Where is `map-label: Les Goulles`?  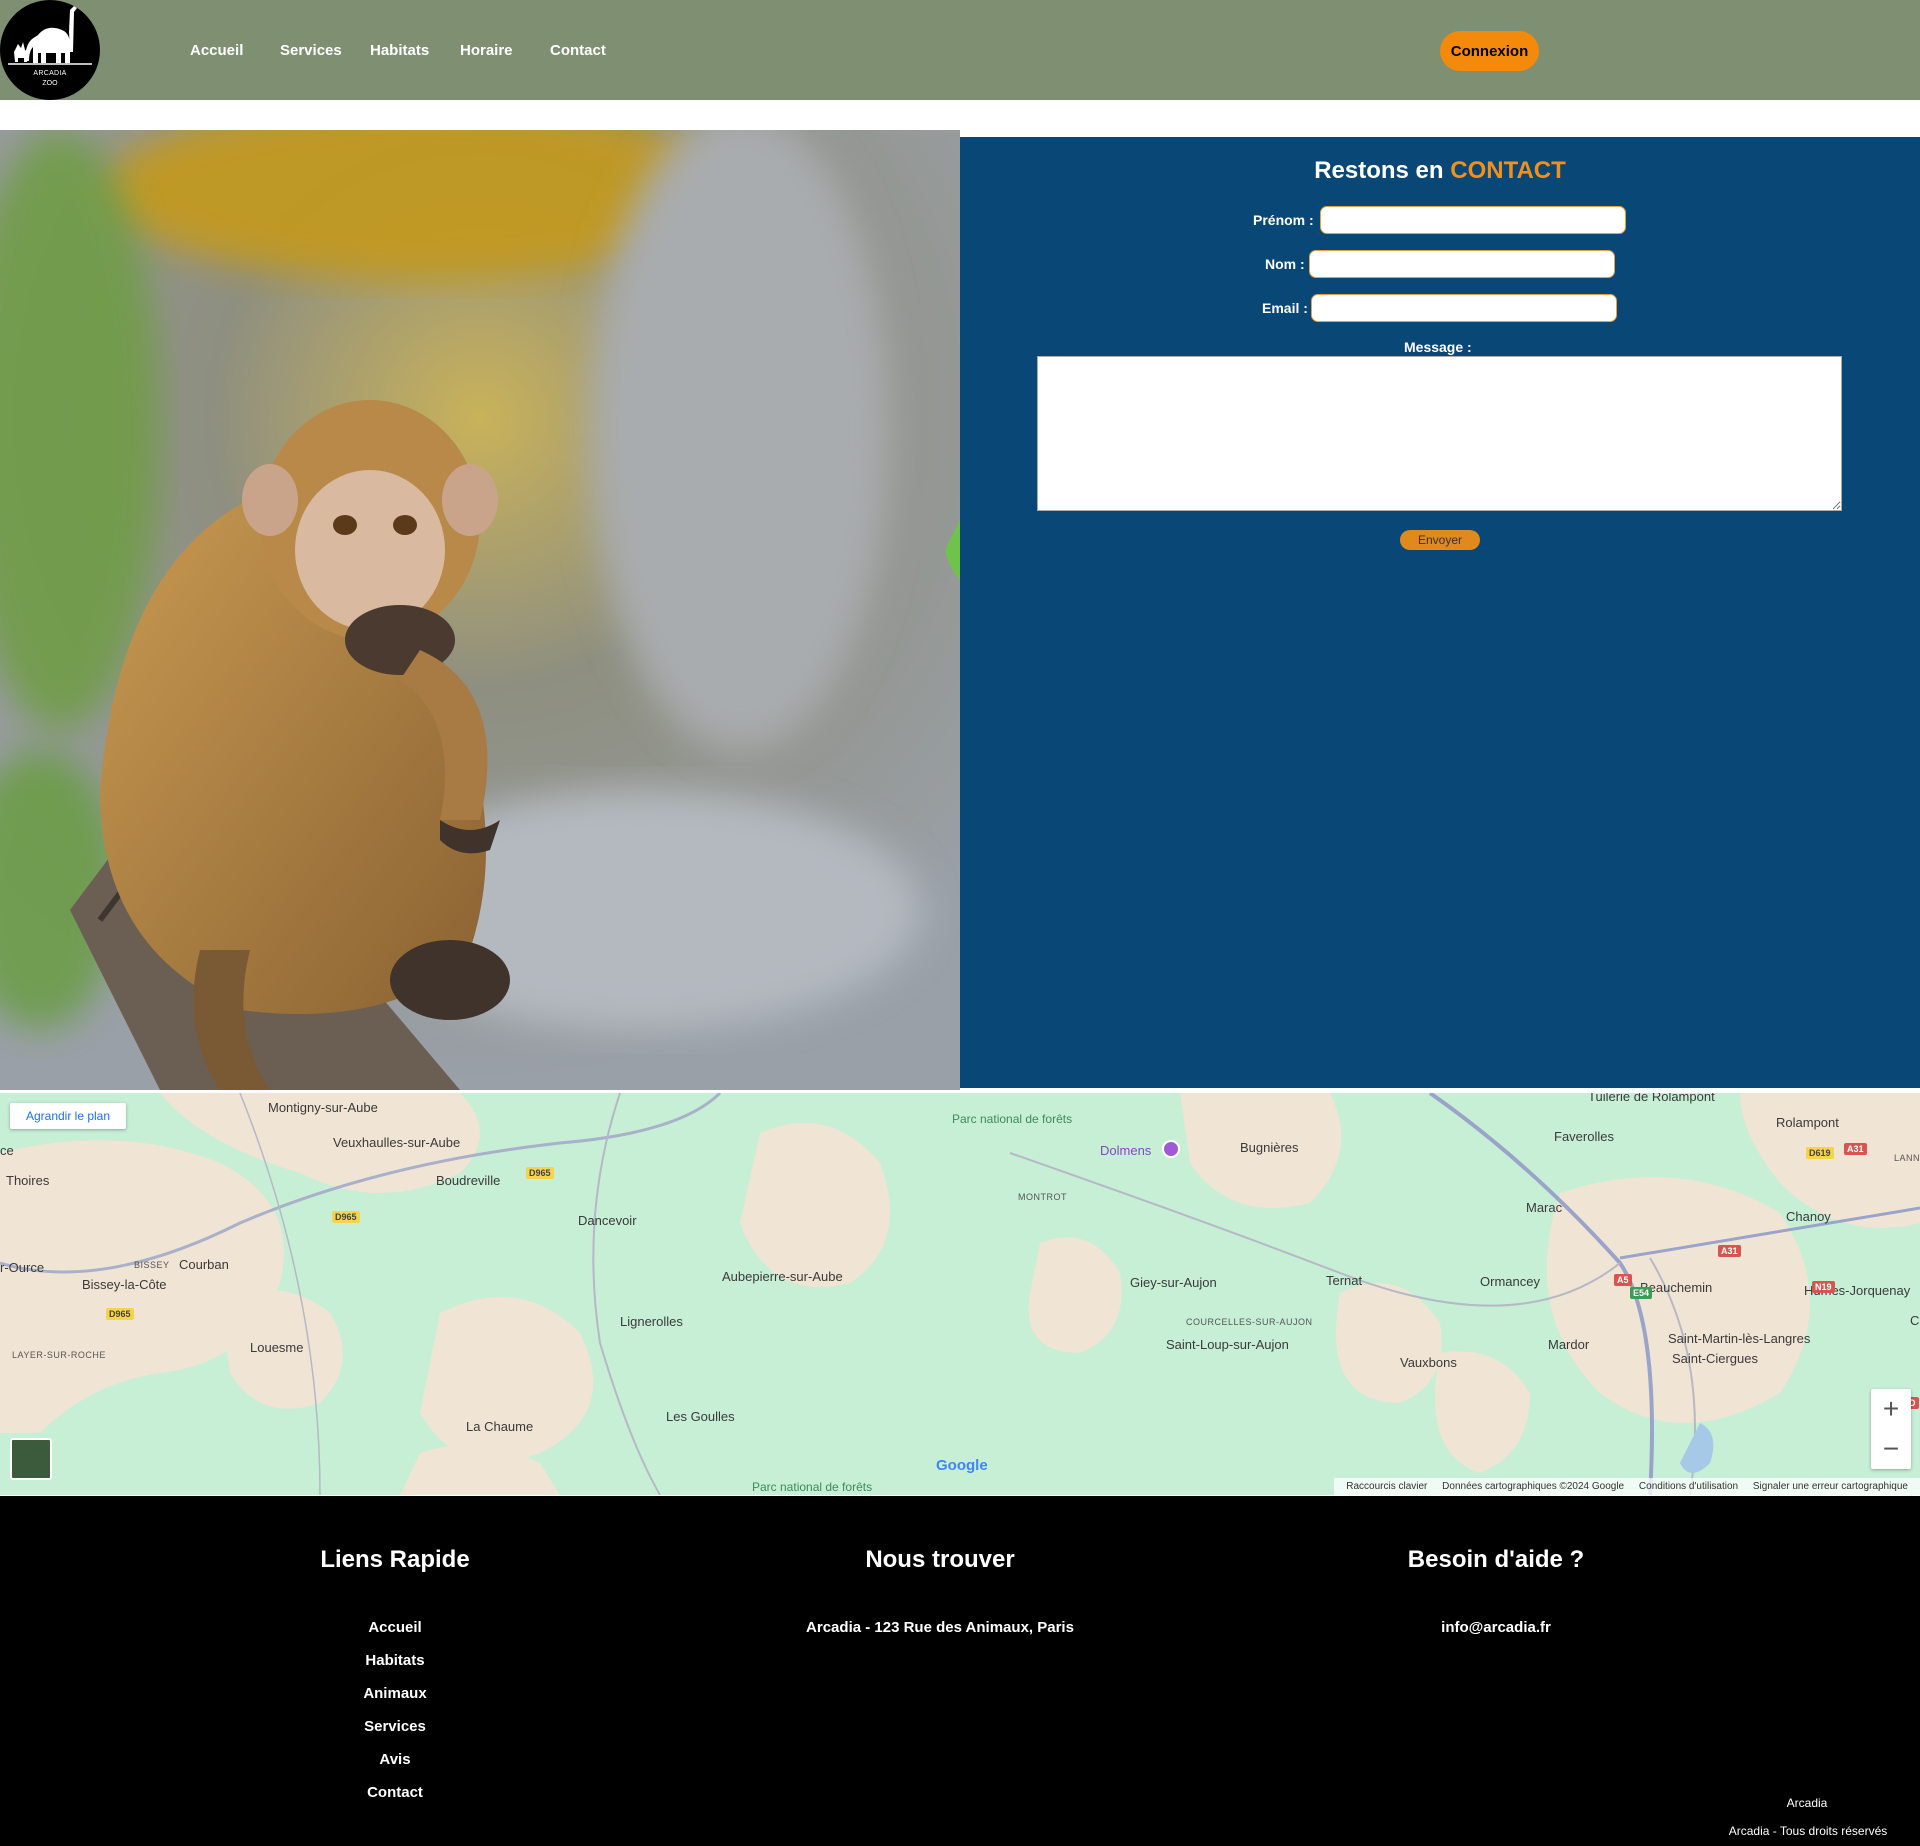
map-label: Les Goulles is located at coordinates (700, 1416).